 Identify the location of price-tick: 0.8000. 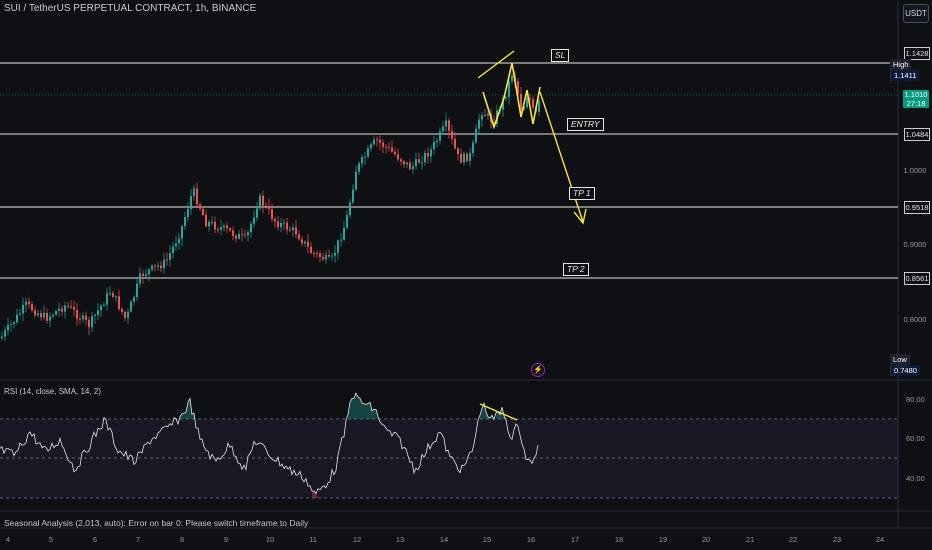
(915, 319).